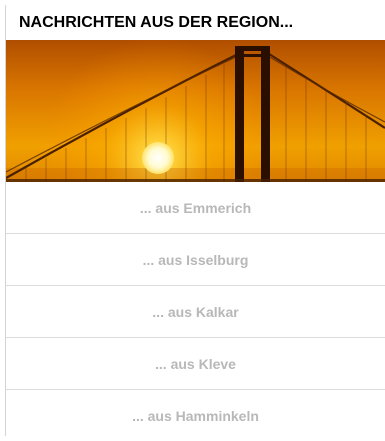  I want to click on region-link-isselburg: ... aus Isselburg, so click(195, 260).